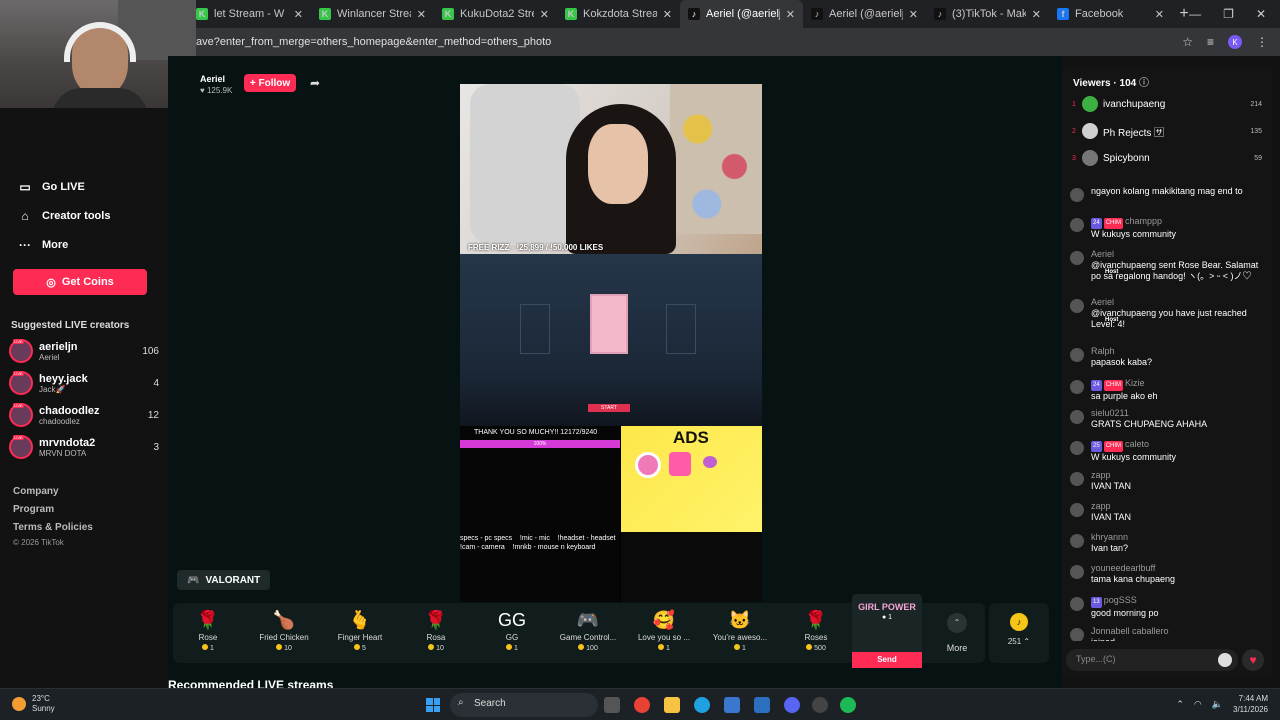 The image size is (1280, 720). What do you see at coordinates (887, 660) in the screenshot?
I see `send-gift-button: Send` at bounding box center [887, 660].